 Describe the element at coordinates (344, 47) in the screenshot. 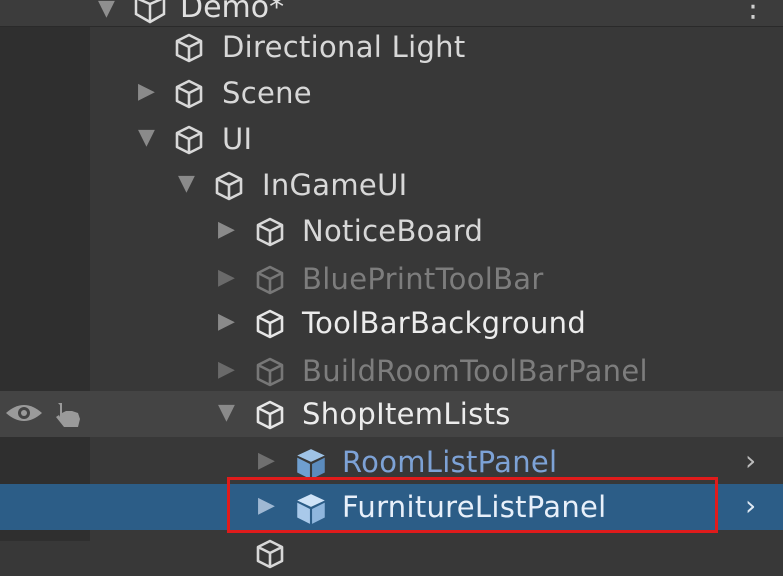

I see `hierarchy-item-label: Directional Light` at that location.